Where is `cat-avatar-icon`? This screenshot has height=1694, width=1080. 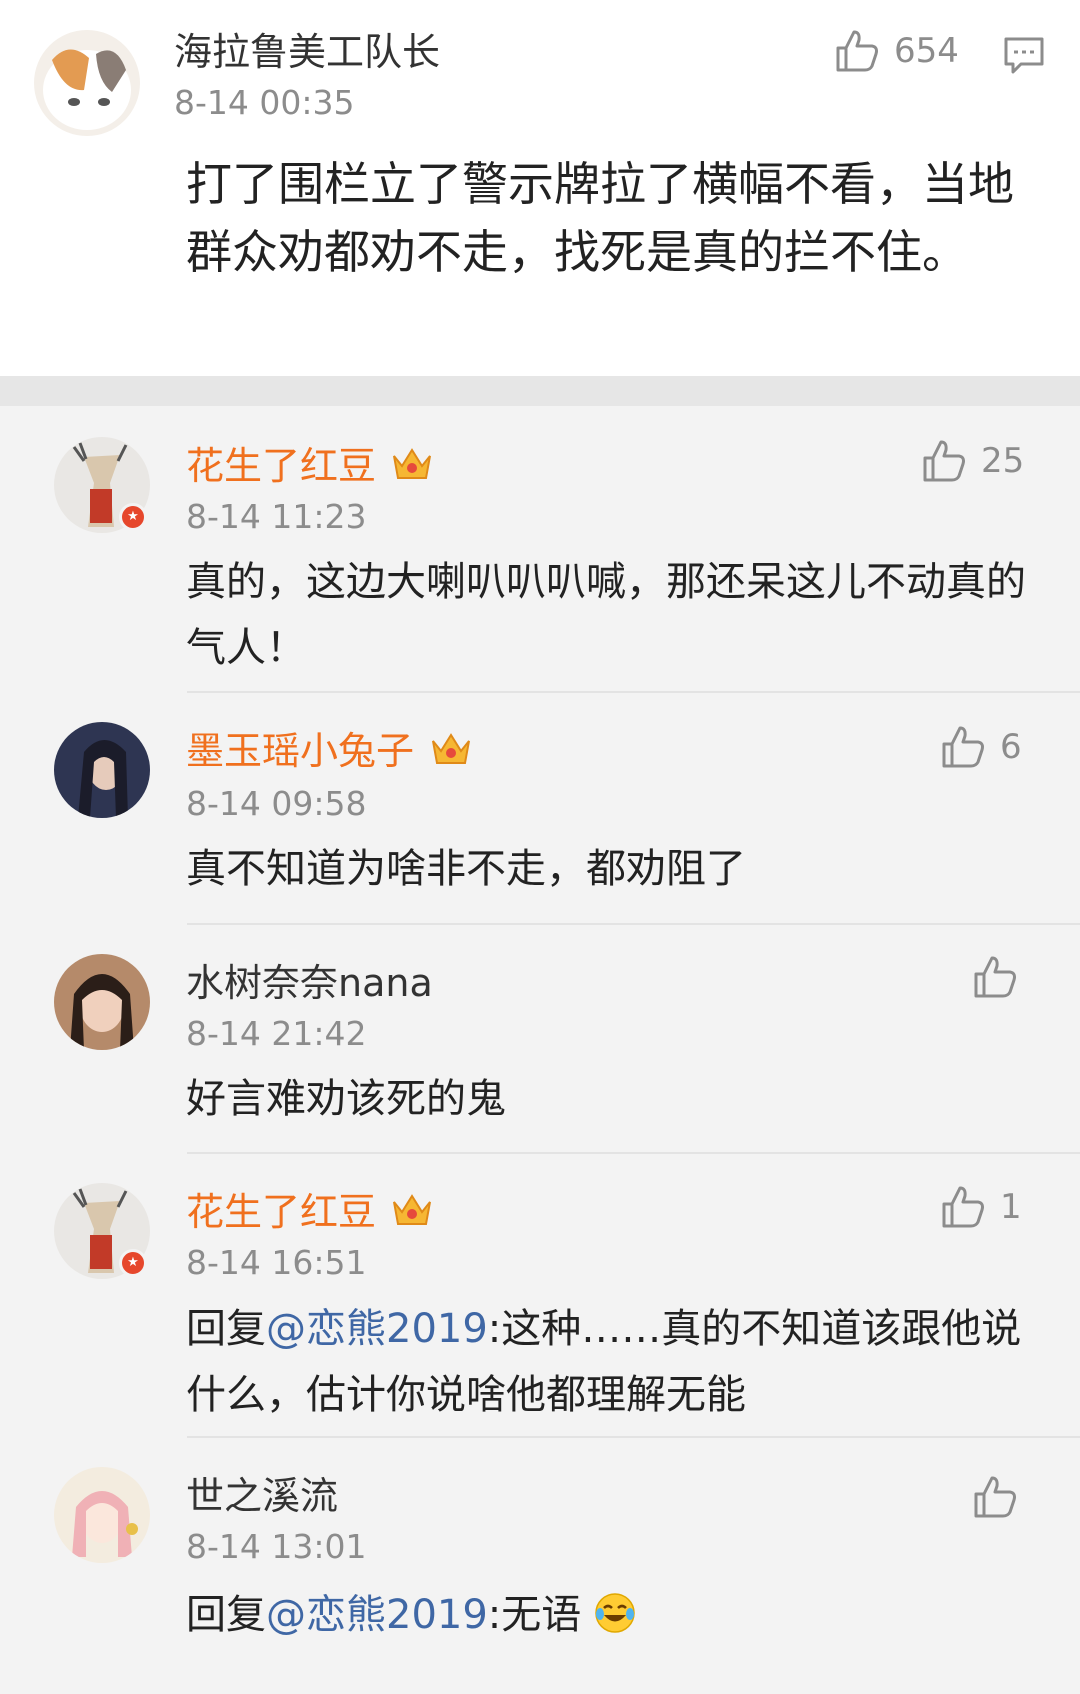 cat-avatar-icon is located at coordinates (87, 83).